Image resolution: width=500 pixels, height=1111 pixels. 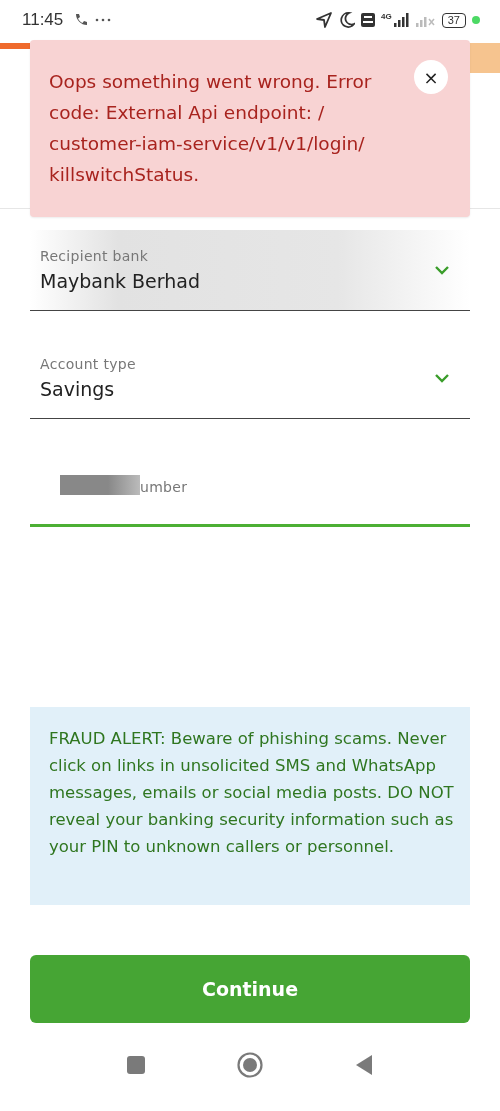 What do you see at coordinates (103, 20) in the screenshot?
I see `more-icon` at bounding box center [103, 20].